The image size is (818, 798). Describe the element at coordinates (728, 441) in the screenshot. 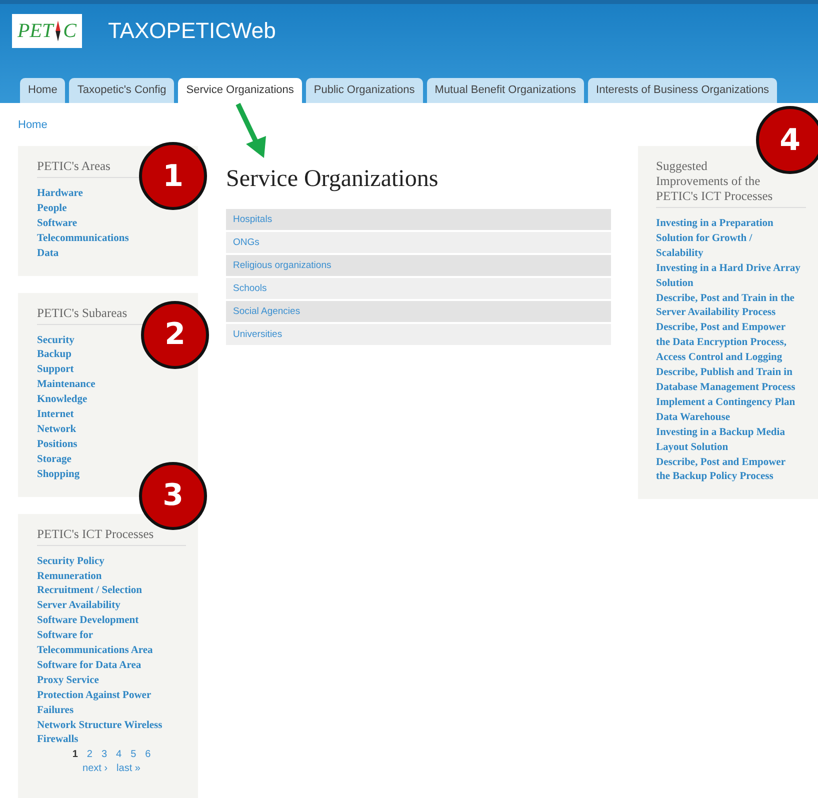

I see `sidebar-link: Investing in a Backup Media Layout Solution` at that location.